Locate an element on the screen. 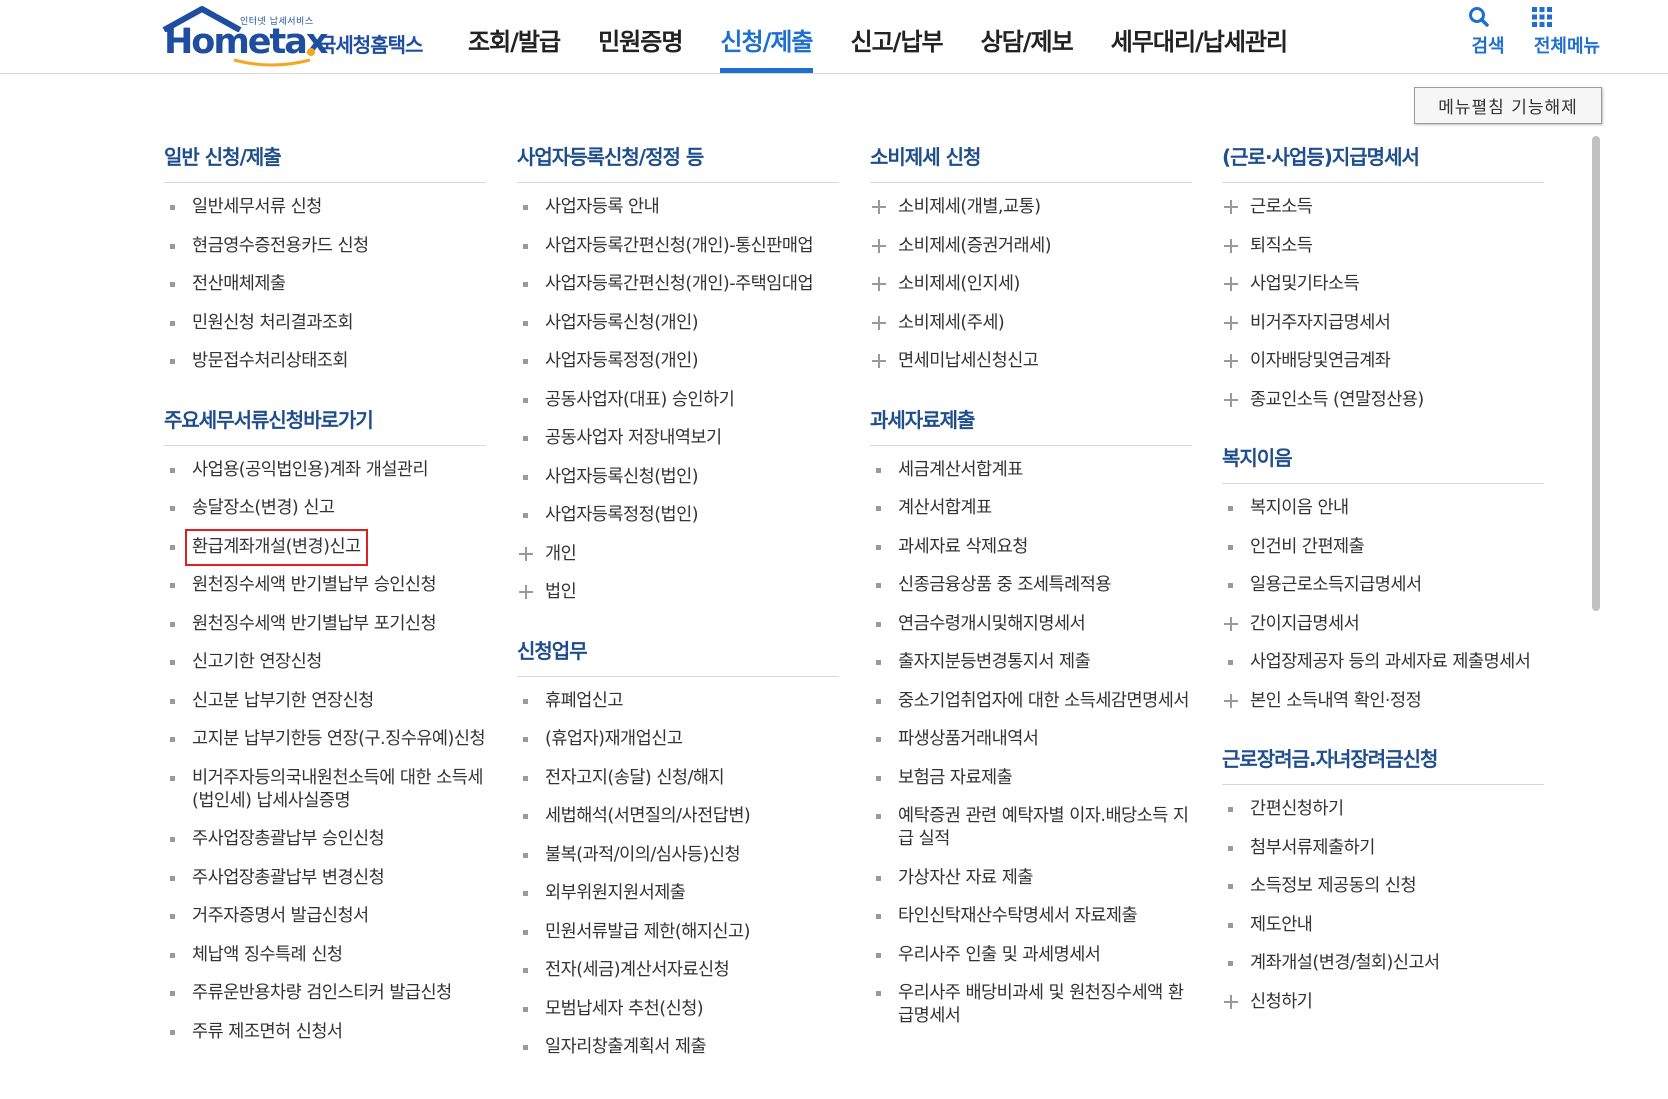  menu-link-item: 불복(과적/이의/심사등)신청 is located at coordinates (678, 855).